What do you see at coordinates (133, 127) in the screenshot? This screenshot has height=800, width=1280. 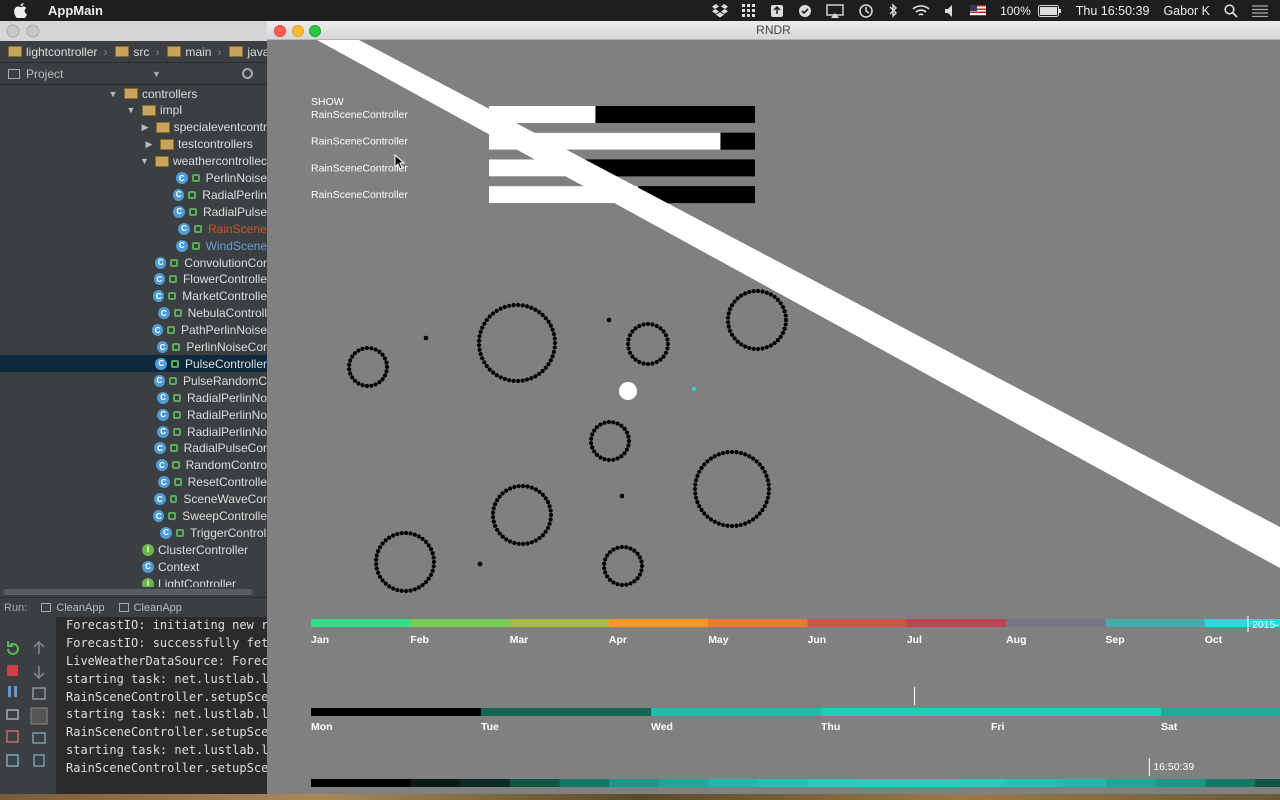 I see `tree-item: ▶ specialeventcontr` at bounding box center [133, 127].